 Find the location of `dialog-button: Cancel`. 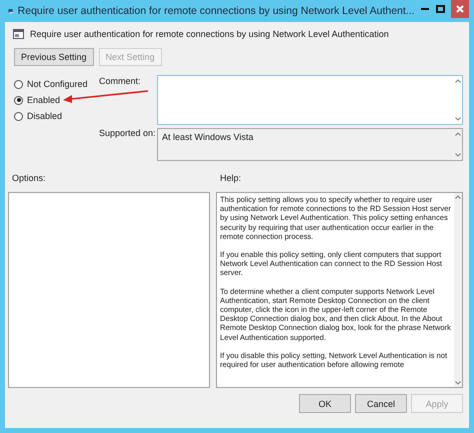

dialog-button: Cancel is located at coordinates (381, 403).